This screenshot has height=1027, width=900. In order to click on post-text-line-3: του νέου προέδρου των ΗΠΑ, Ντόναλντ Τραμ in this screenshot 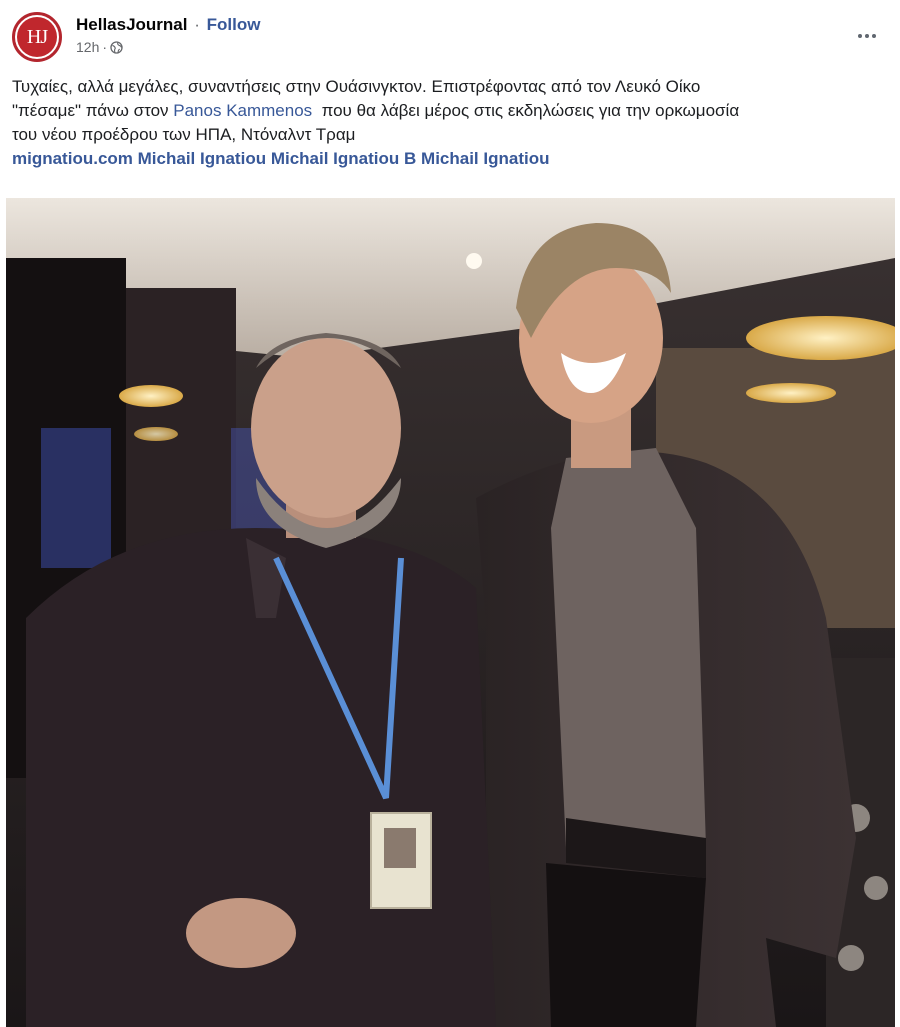, I will do `click(184, 134)`.